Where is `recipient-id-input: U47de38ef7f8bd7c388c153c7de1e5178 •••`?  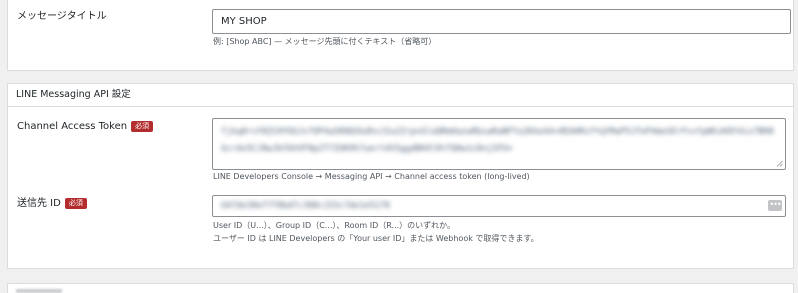 recipient-id-input: U47de38ef7f8bd7c388c153c7de1e5178 ••• is located at coordinates (499, 206).